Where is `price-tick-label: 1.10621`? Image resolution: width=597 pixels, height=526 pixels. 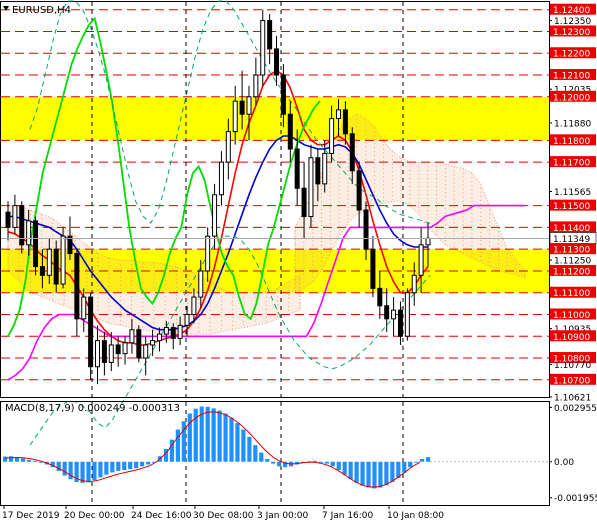 price-tick-label: 1.10621 is located at coordinates (572, 399).